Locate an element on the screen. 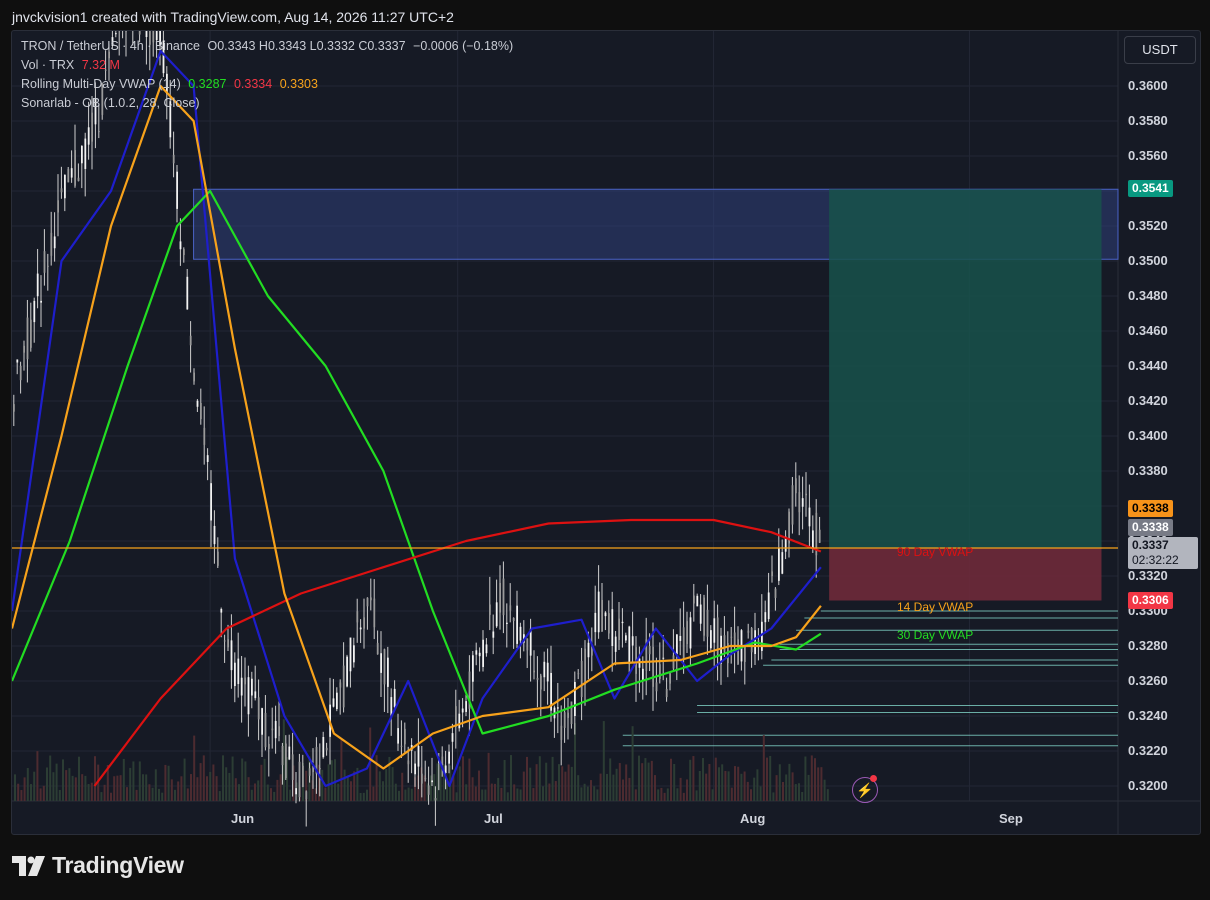 This screenshot has height=900, width=1210. price-label-stop: 0.3306 is located at coordinates (1150, 600).